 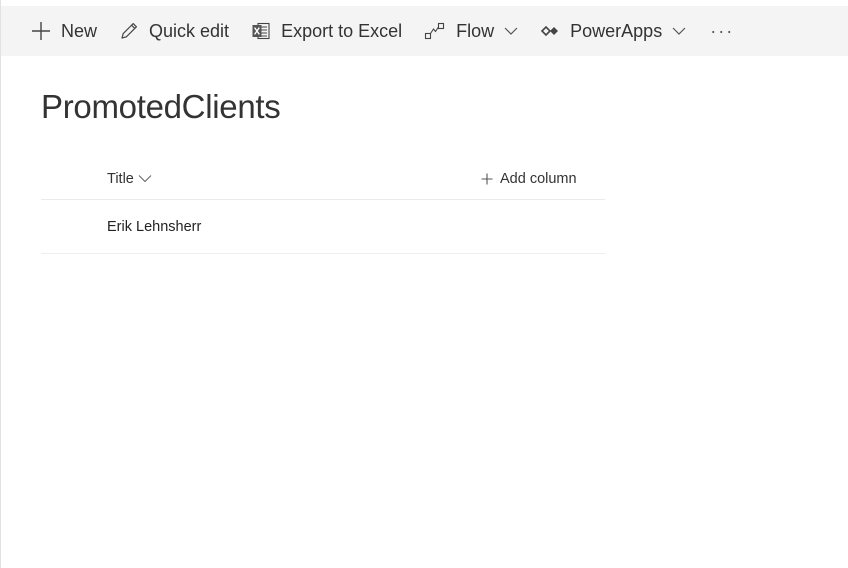 I want to click on excel-icon, so click(x=261, y=31).